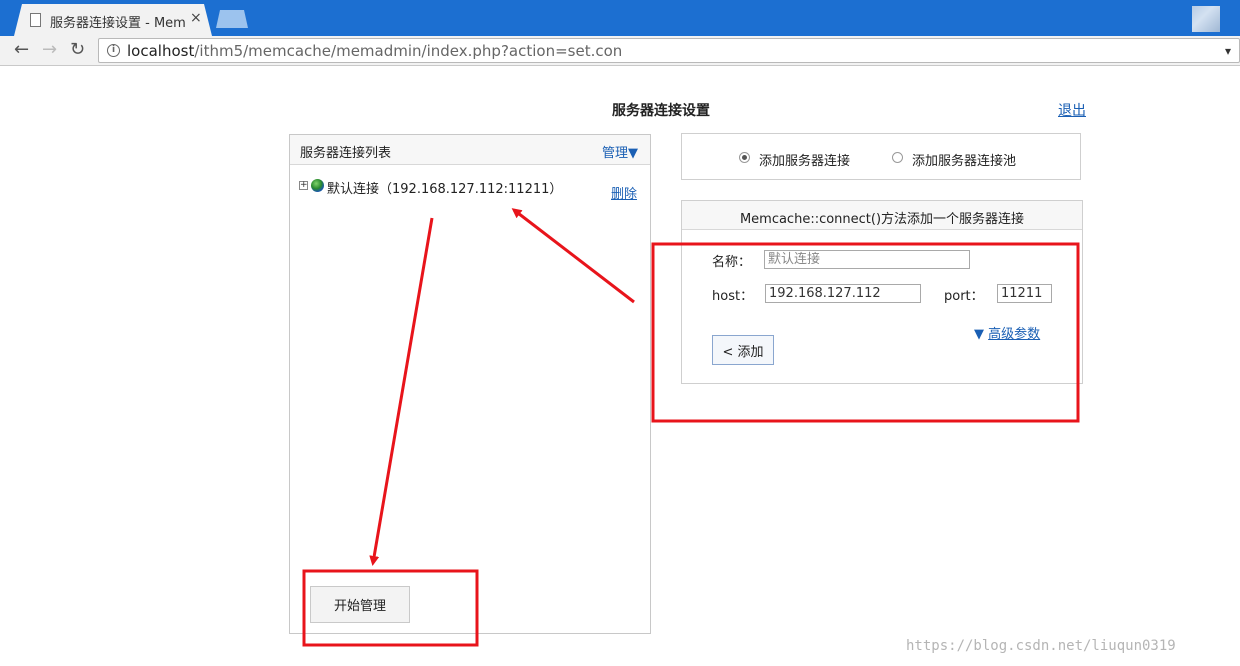 The height and width of the screenshot is (666, 1240). What do you see at coordinates (346, 153) in the screenshot?
I see `server-list-title: 服务器连接列表` at bounding box center [346, 153].